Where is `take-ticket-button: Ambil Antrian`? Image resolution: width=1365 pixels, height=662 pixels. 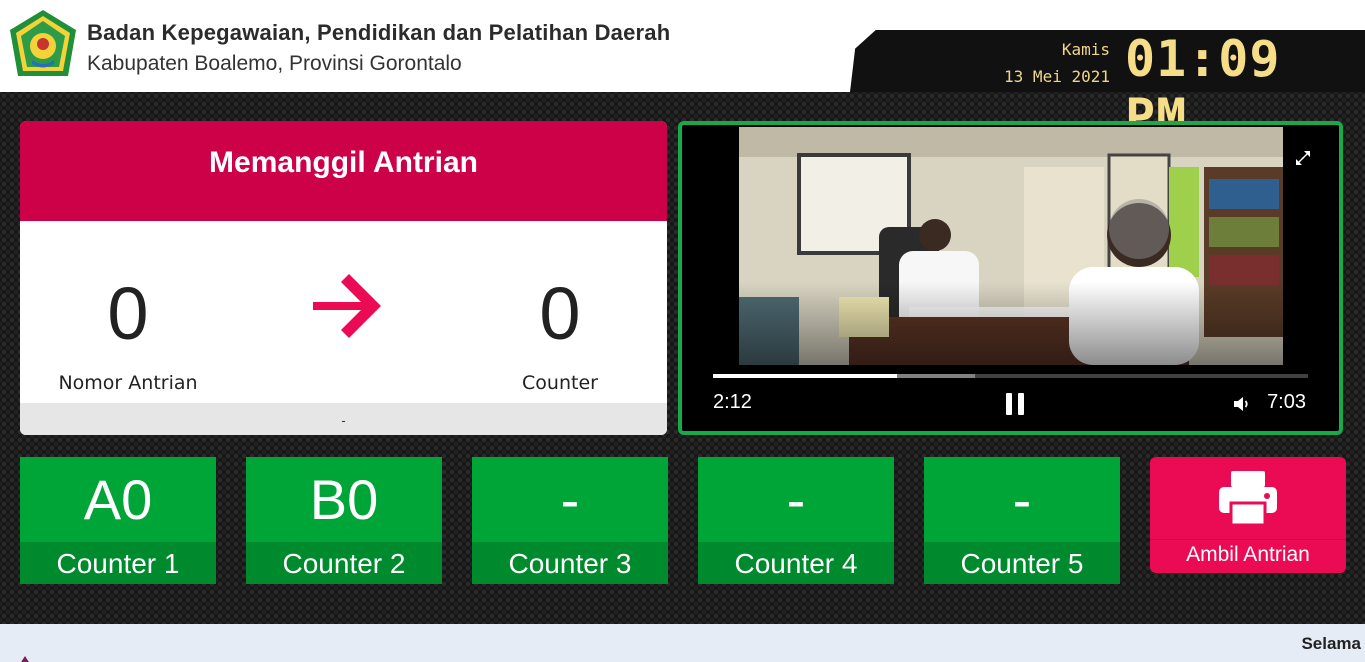
take-ticket-button: Ambil Antrian is located at coordinates (1248, 515).